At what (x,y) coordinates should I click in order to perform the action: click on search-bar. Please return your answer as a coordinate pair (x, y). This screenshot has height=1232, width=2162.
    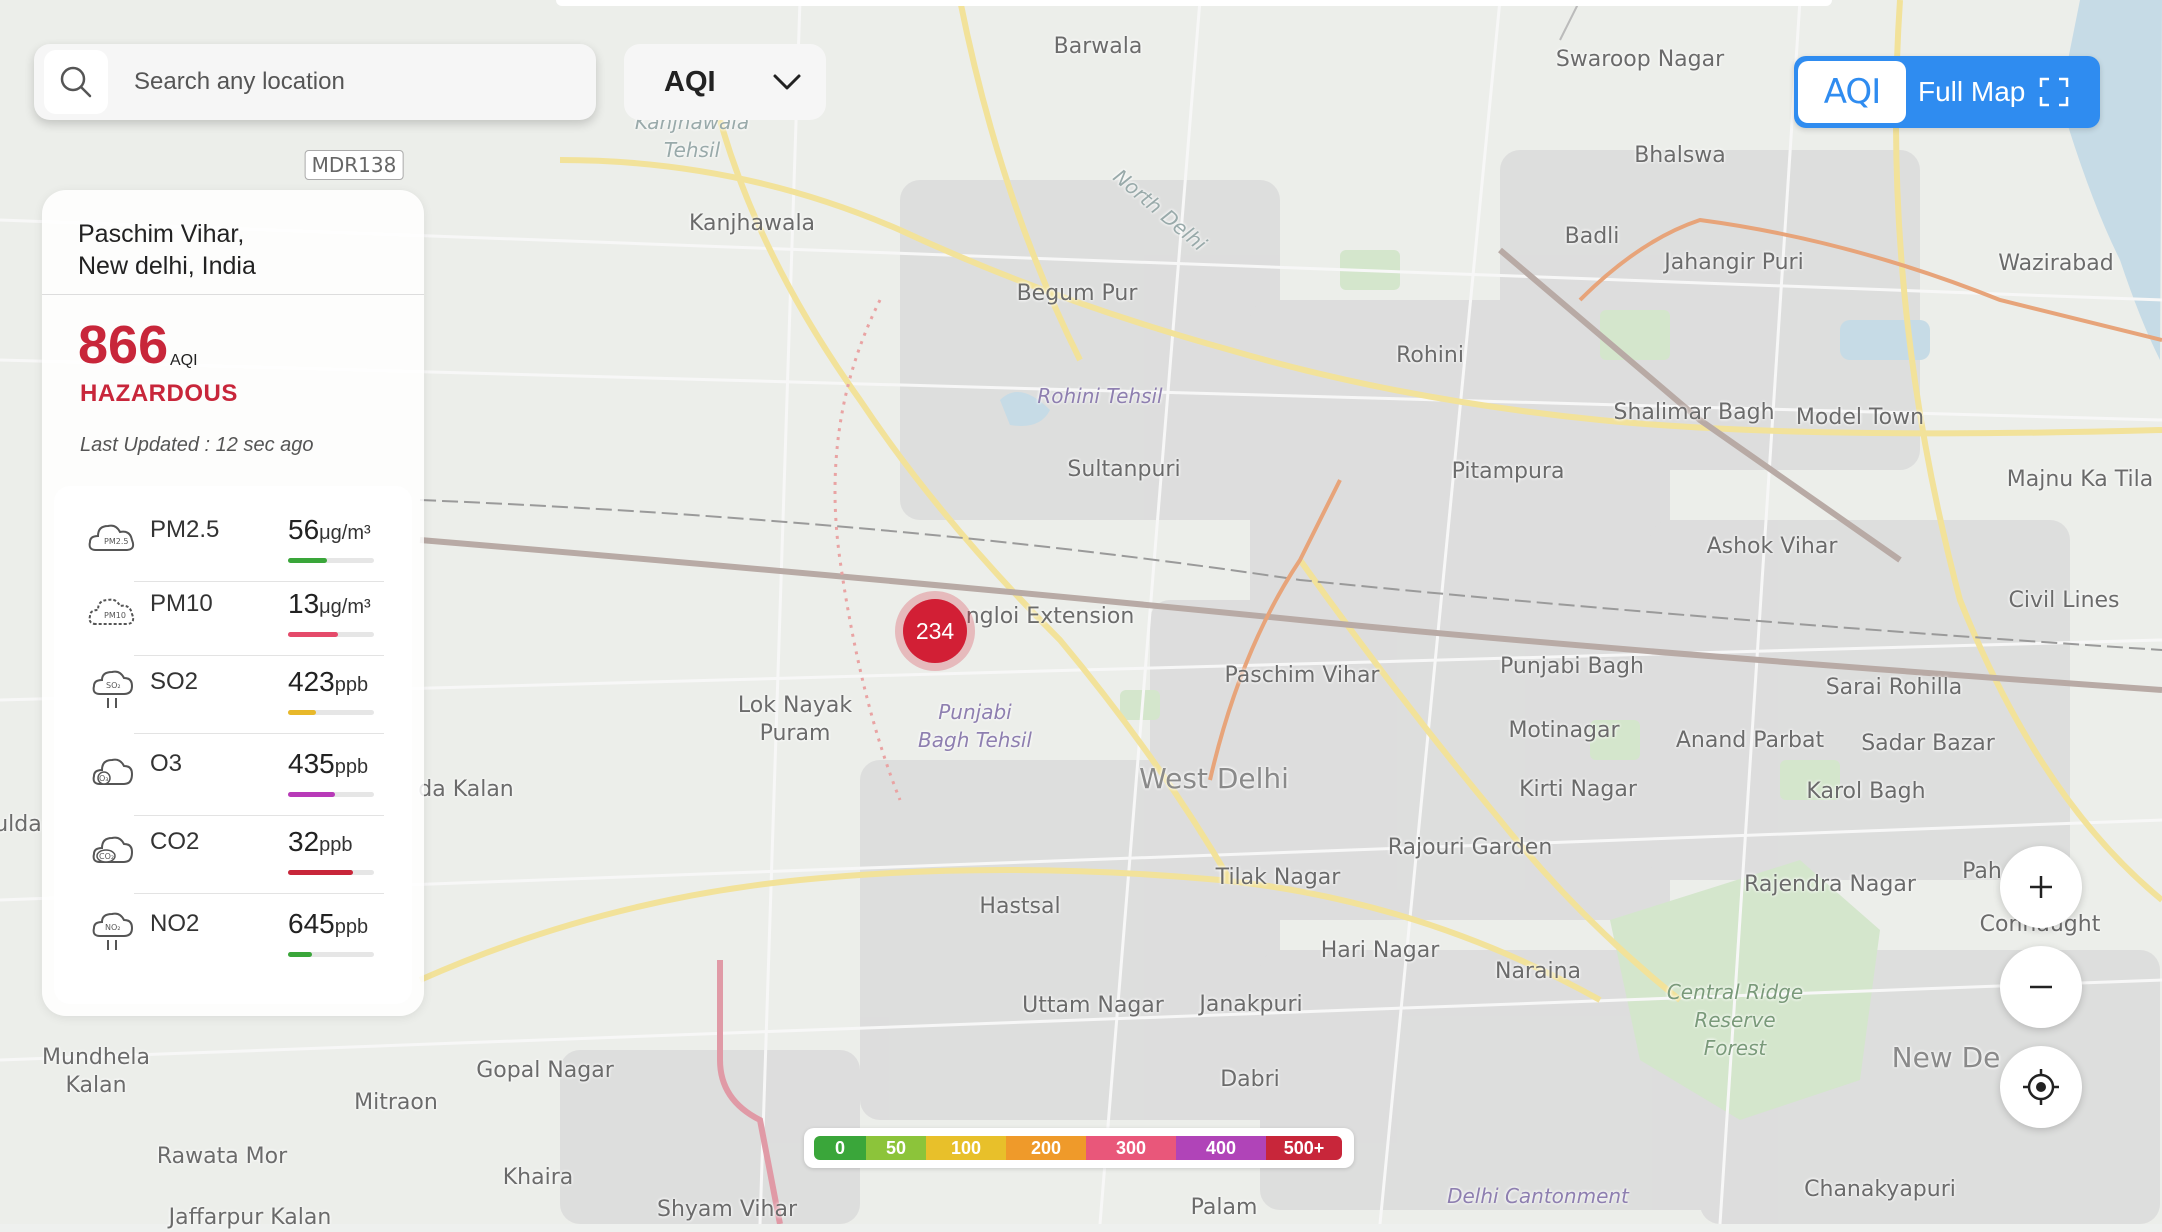
    Looking at the image, I should click on (315, 82).